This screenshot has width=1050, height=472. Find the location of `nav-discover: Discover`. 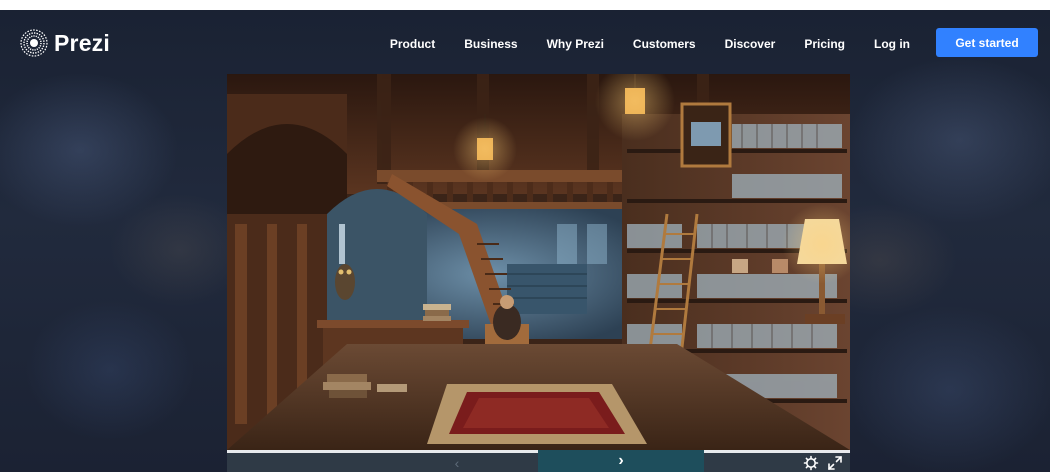

nav-discover: Discover is located at coordinates (750, 44).